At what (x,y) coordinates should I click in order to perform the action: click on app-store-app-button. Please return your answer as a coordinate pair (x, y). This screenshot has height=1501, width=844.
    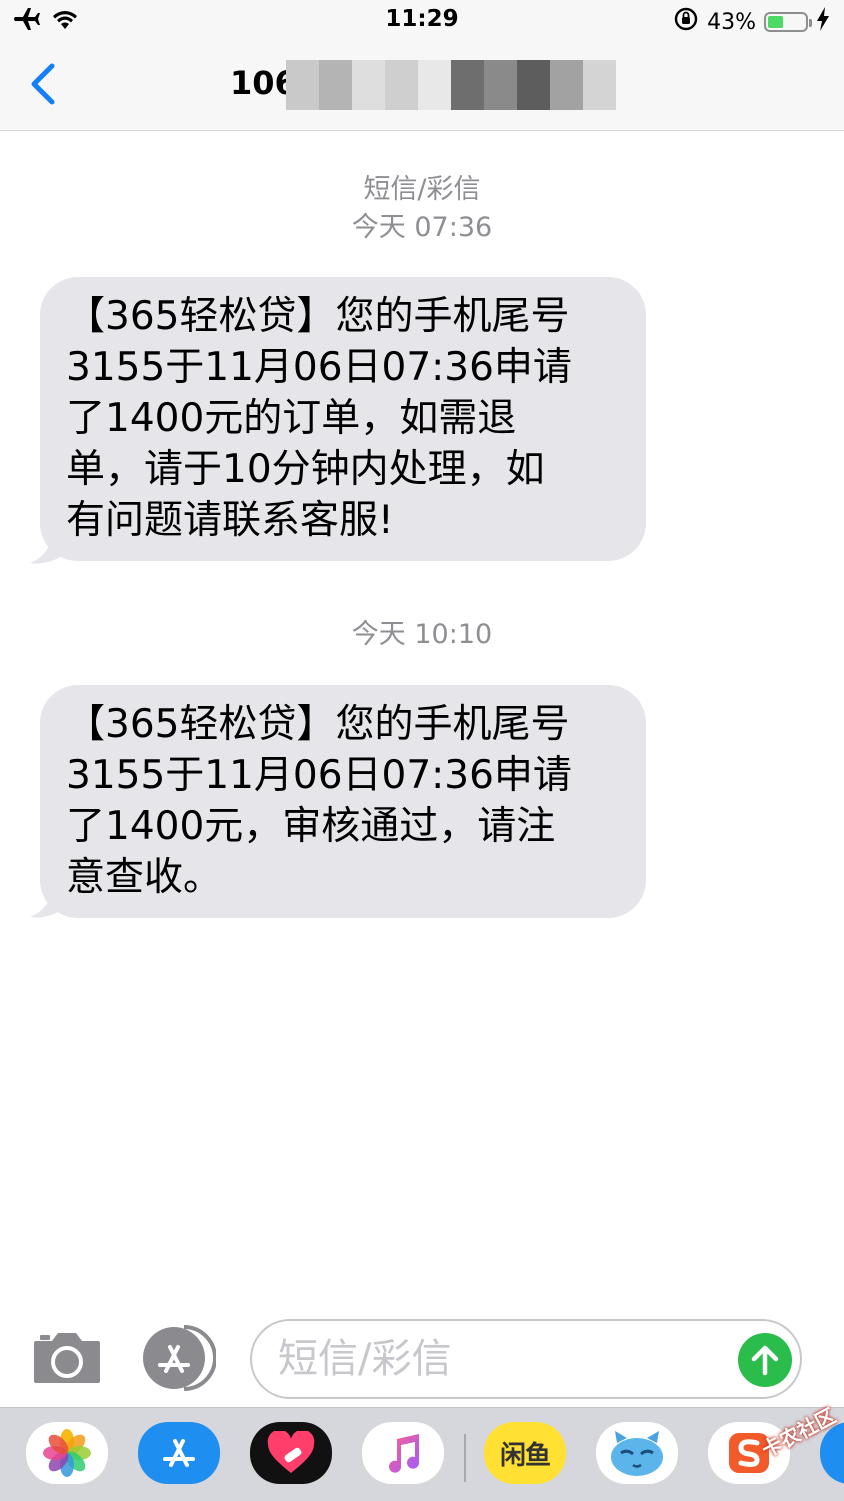
    Looking at the image, I should click on (179, 1453).